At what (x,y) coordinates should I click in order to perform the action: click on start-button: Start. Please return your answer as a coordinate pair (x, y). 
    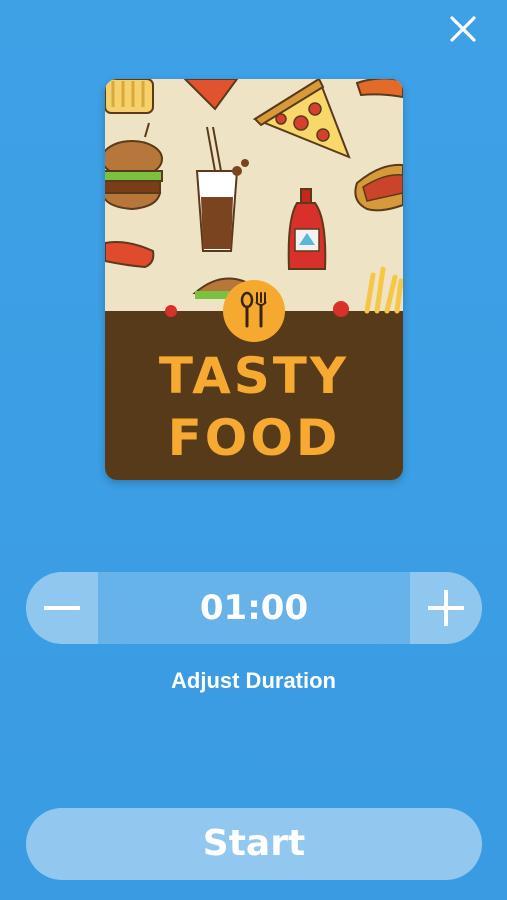
    Looking at the image, I should click on (254, 844).